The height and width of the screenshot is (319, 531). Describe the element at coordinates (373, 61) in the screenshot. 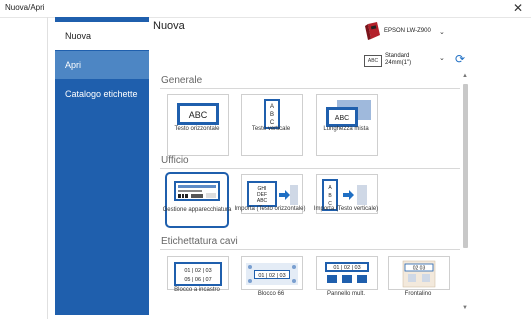

I see `tape-icon: ABC` at that location.